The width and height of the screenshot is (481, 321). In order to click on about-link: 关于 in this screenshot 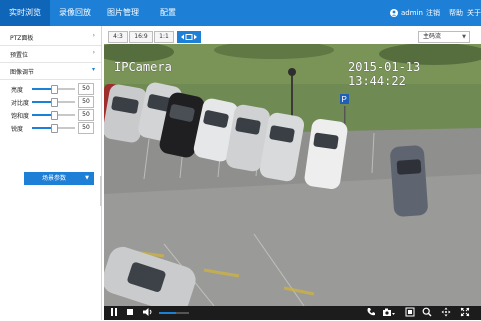, I will do `click(474, 13)`.